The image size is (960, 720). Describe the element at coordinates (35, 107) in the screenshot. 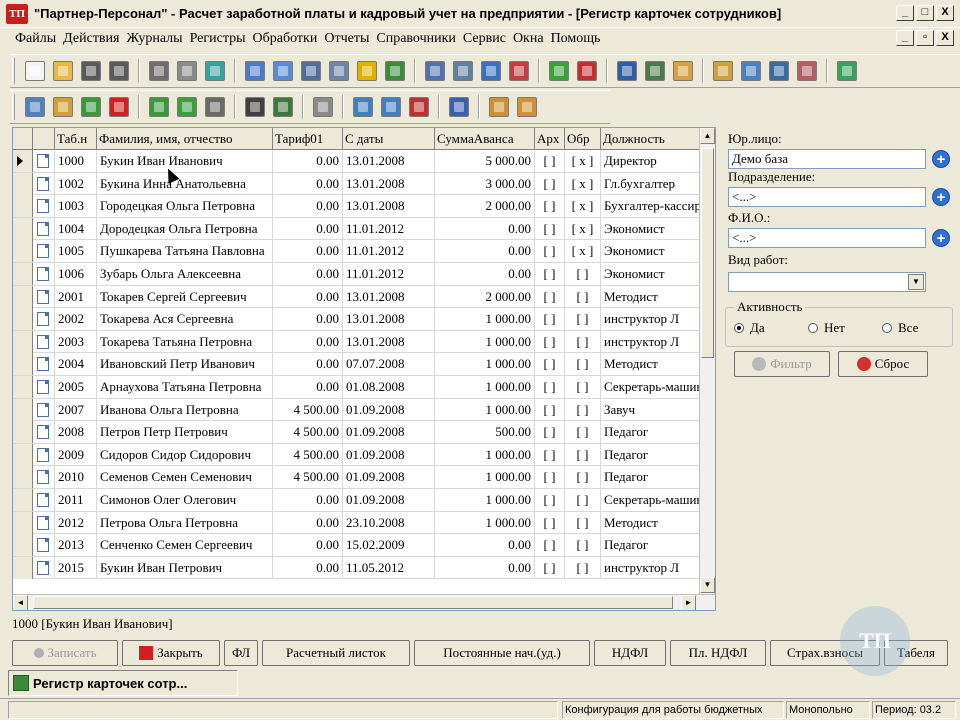

I see `go-record-icon` at that location.